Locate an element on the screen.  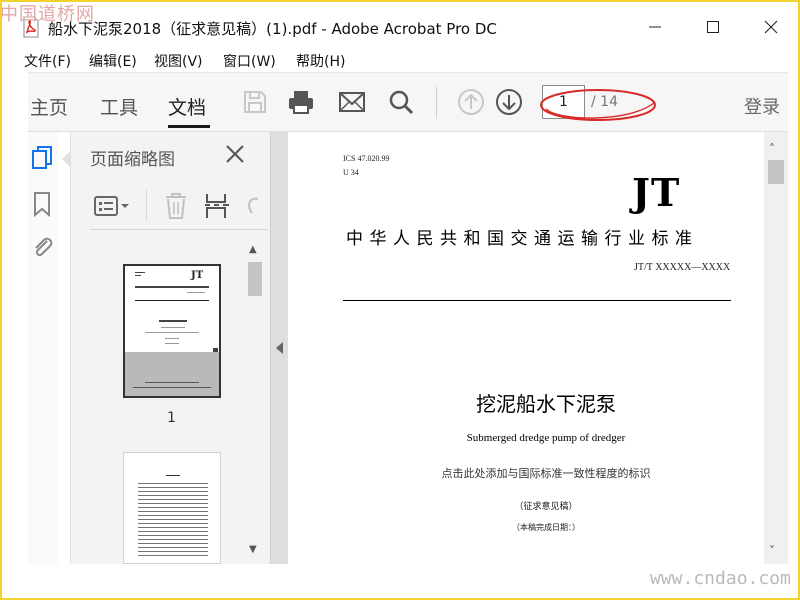
next-page-button is located at coordinates (509, 102).